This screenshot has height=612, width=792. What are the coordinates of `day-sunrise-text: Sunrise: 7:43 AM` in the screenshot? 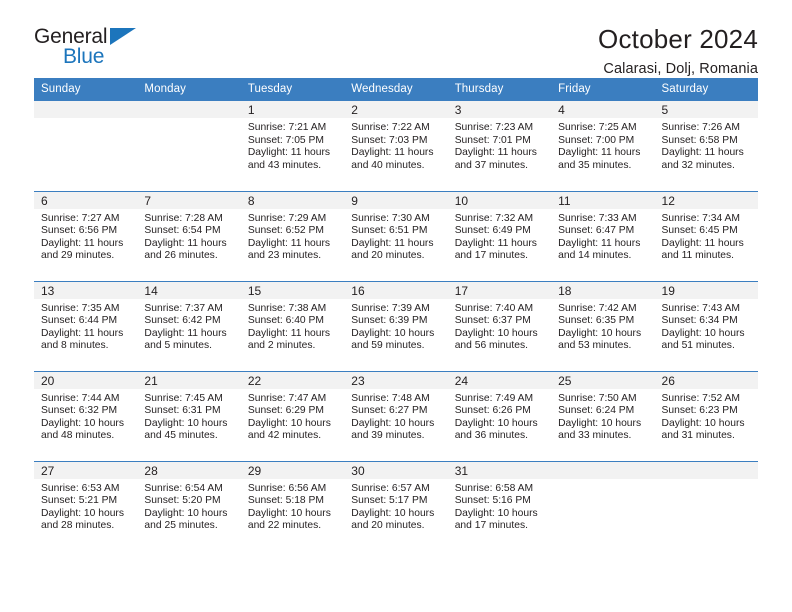 It's located at (700, 308).